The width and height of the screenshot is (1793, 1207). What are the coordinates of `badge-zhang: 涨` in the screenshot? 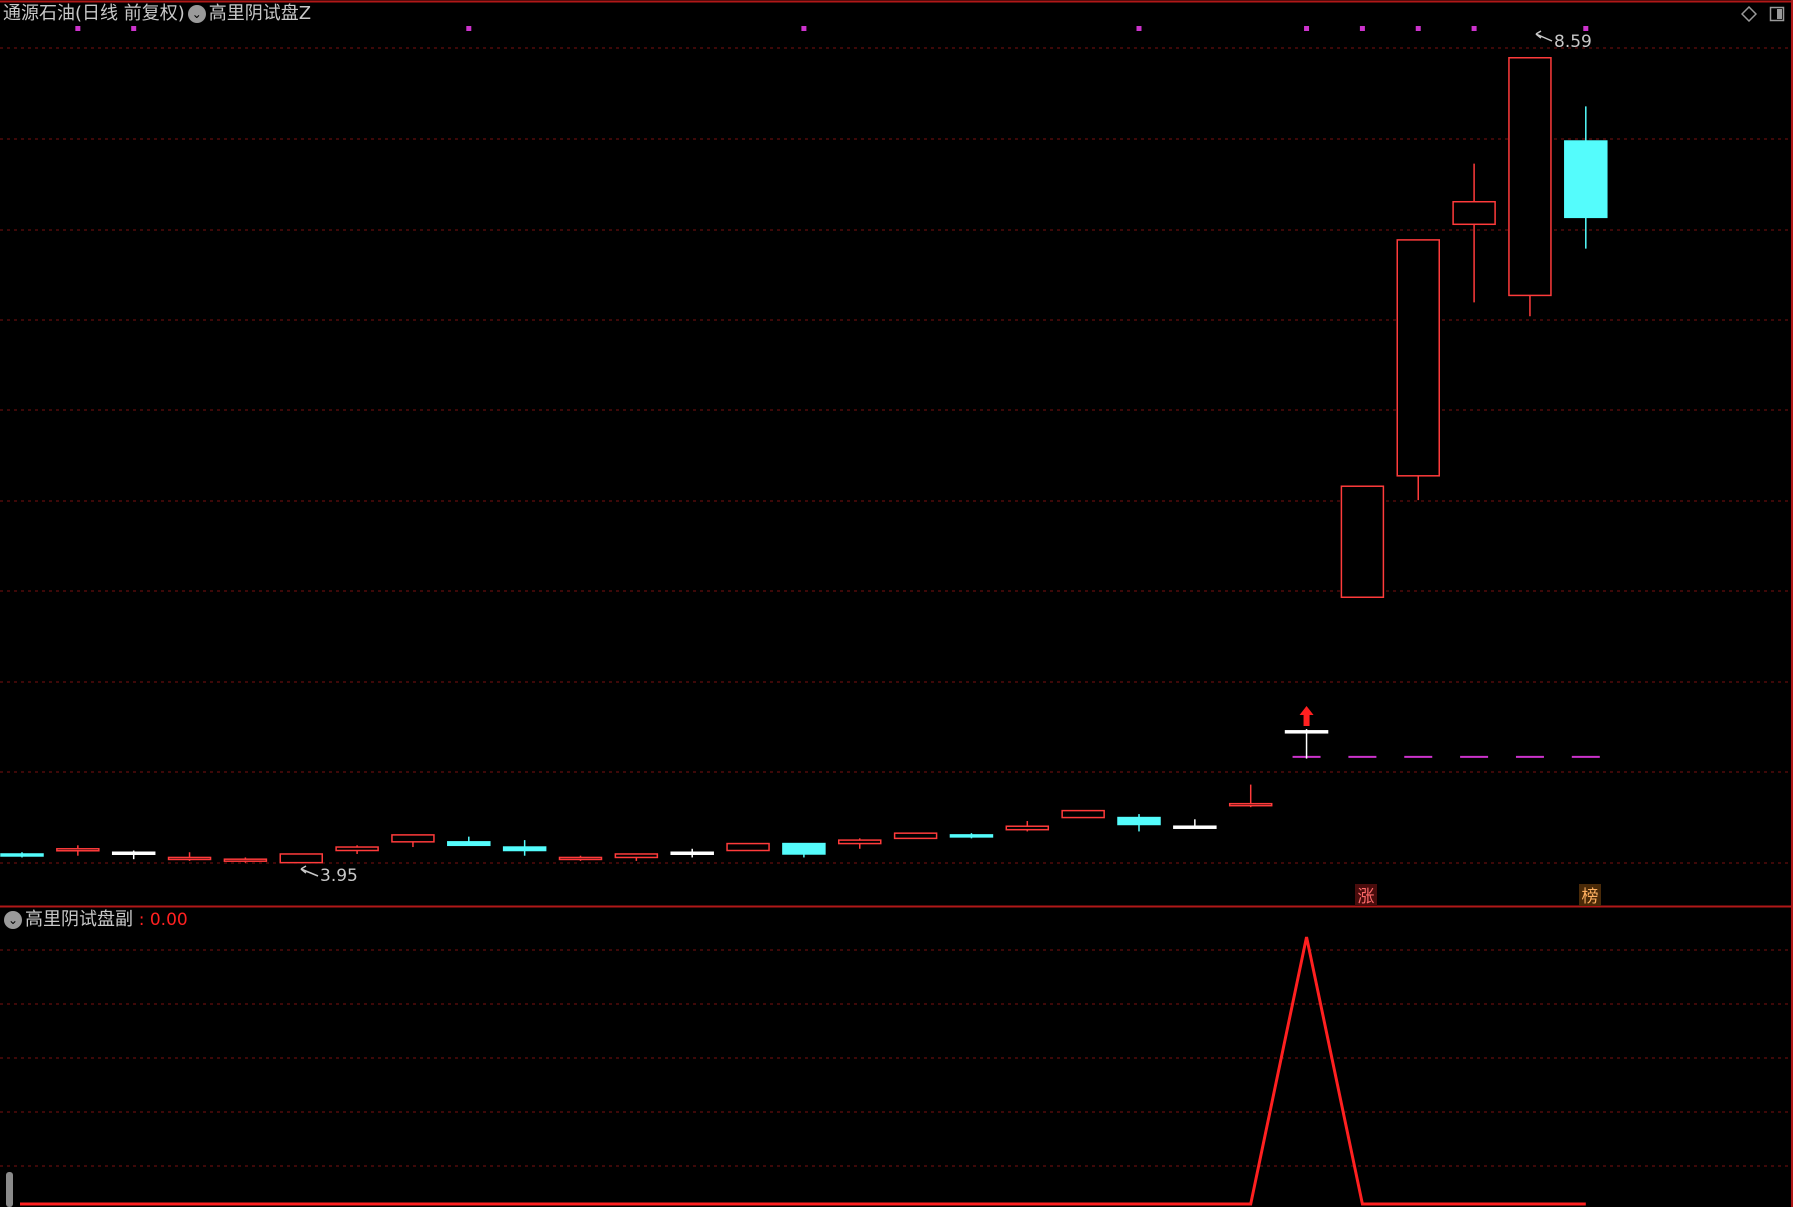 It's located at (1366, 897).